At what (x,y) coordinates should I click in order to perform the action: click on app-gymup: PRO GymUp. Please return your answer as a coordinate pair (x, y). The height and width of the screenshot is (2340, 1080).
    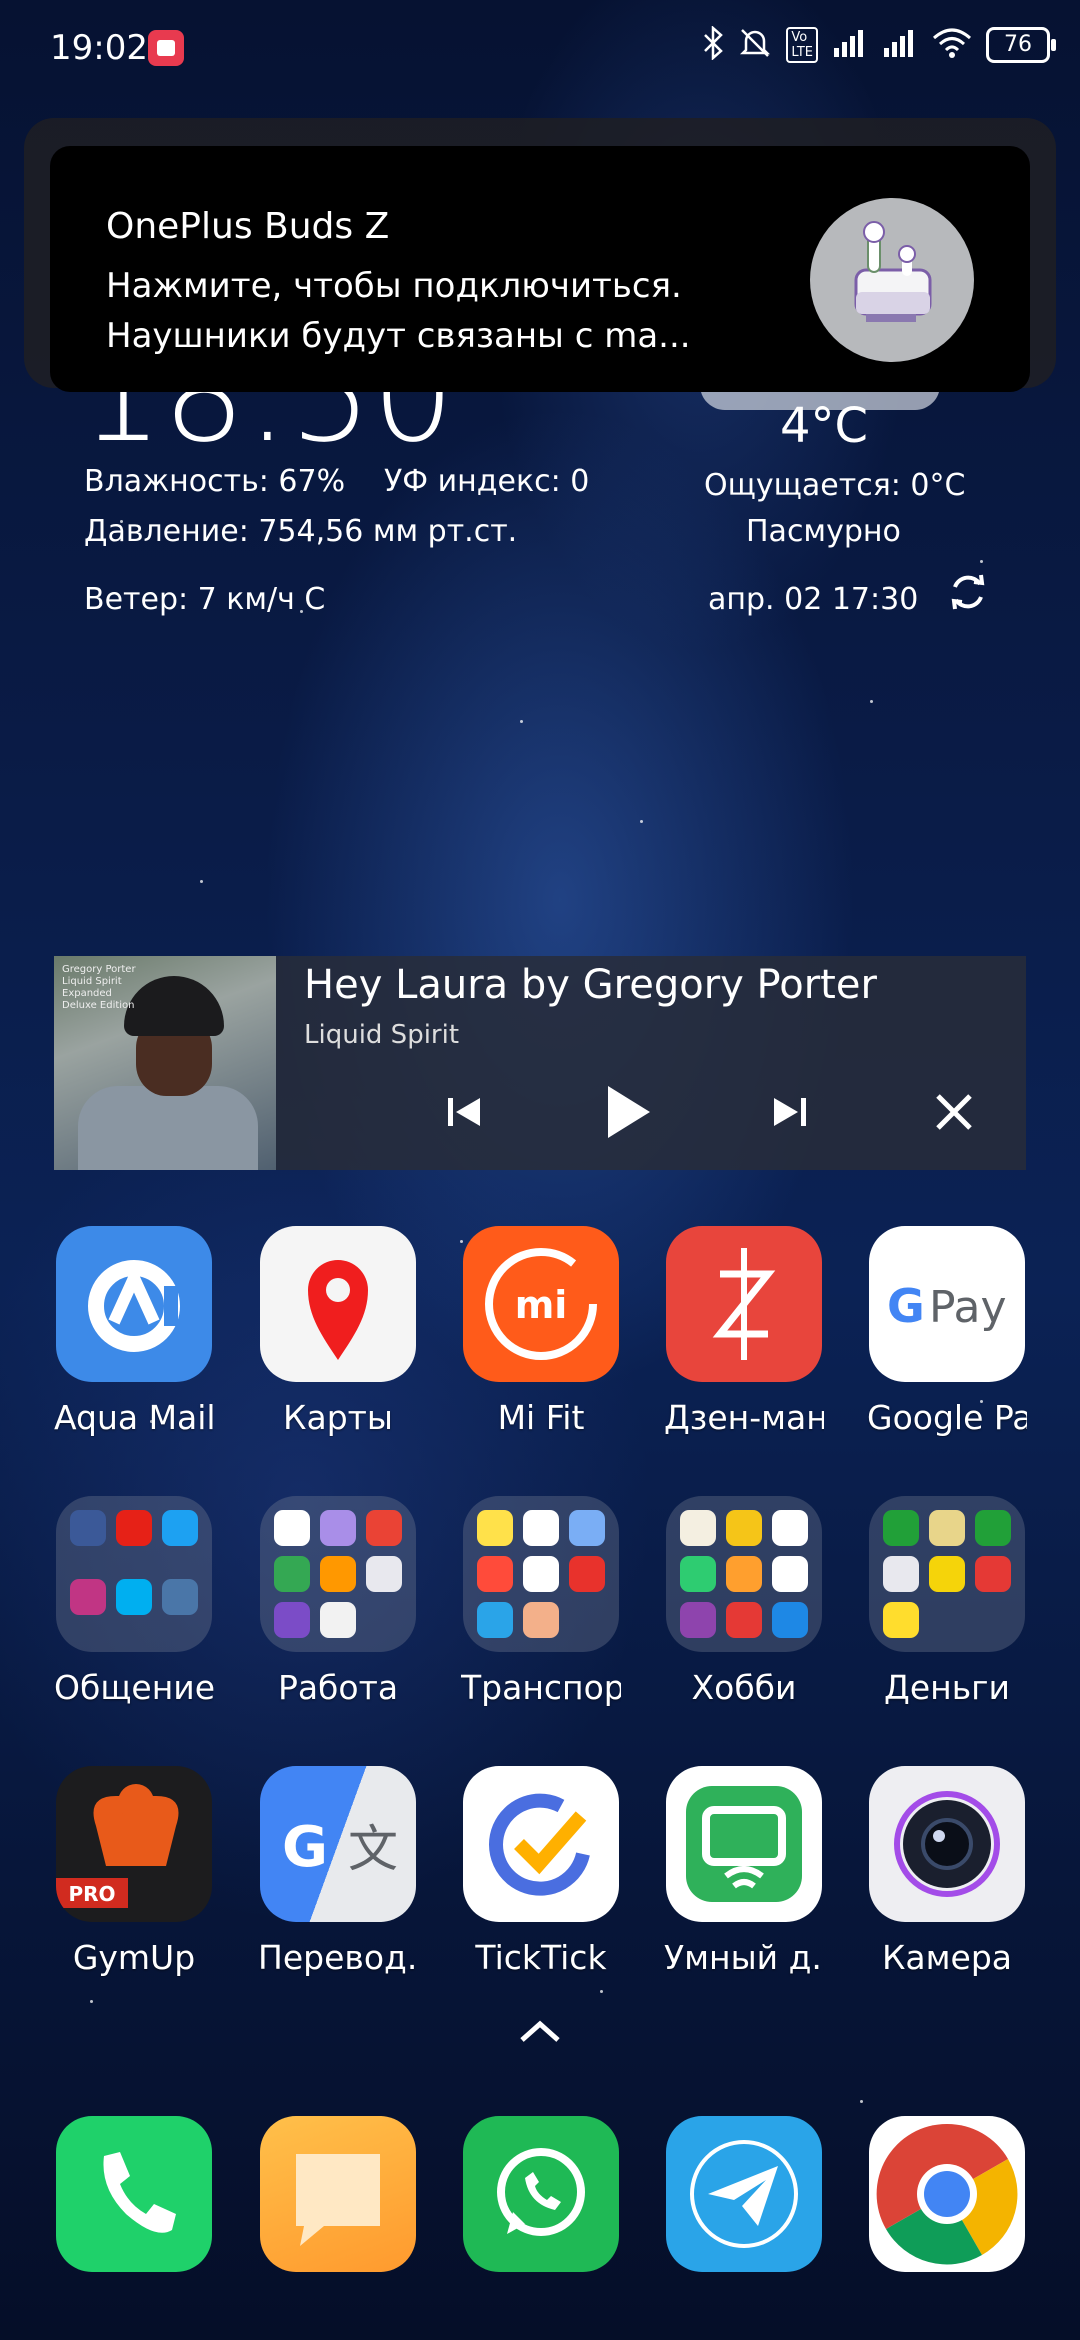
    Looking at the image, I should click on (134, 1871).